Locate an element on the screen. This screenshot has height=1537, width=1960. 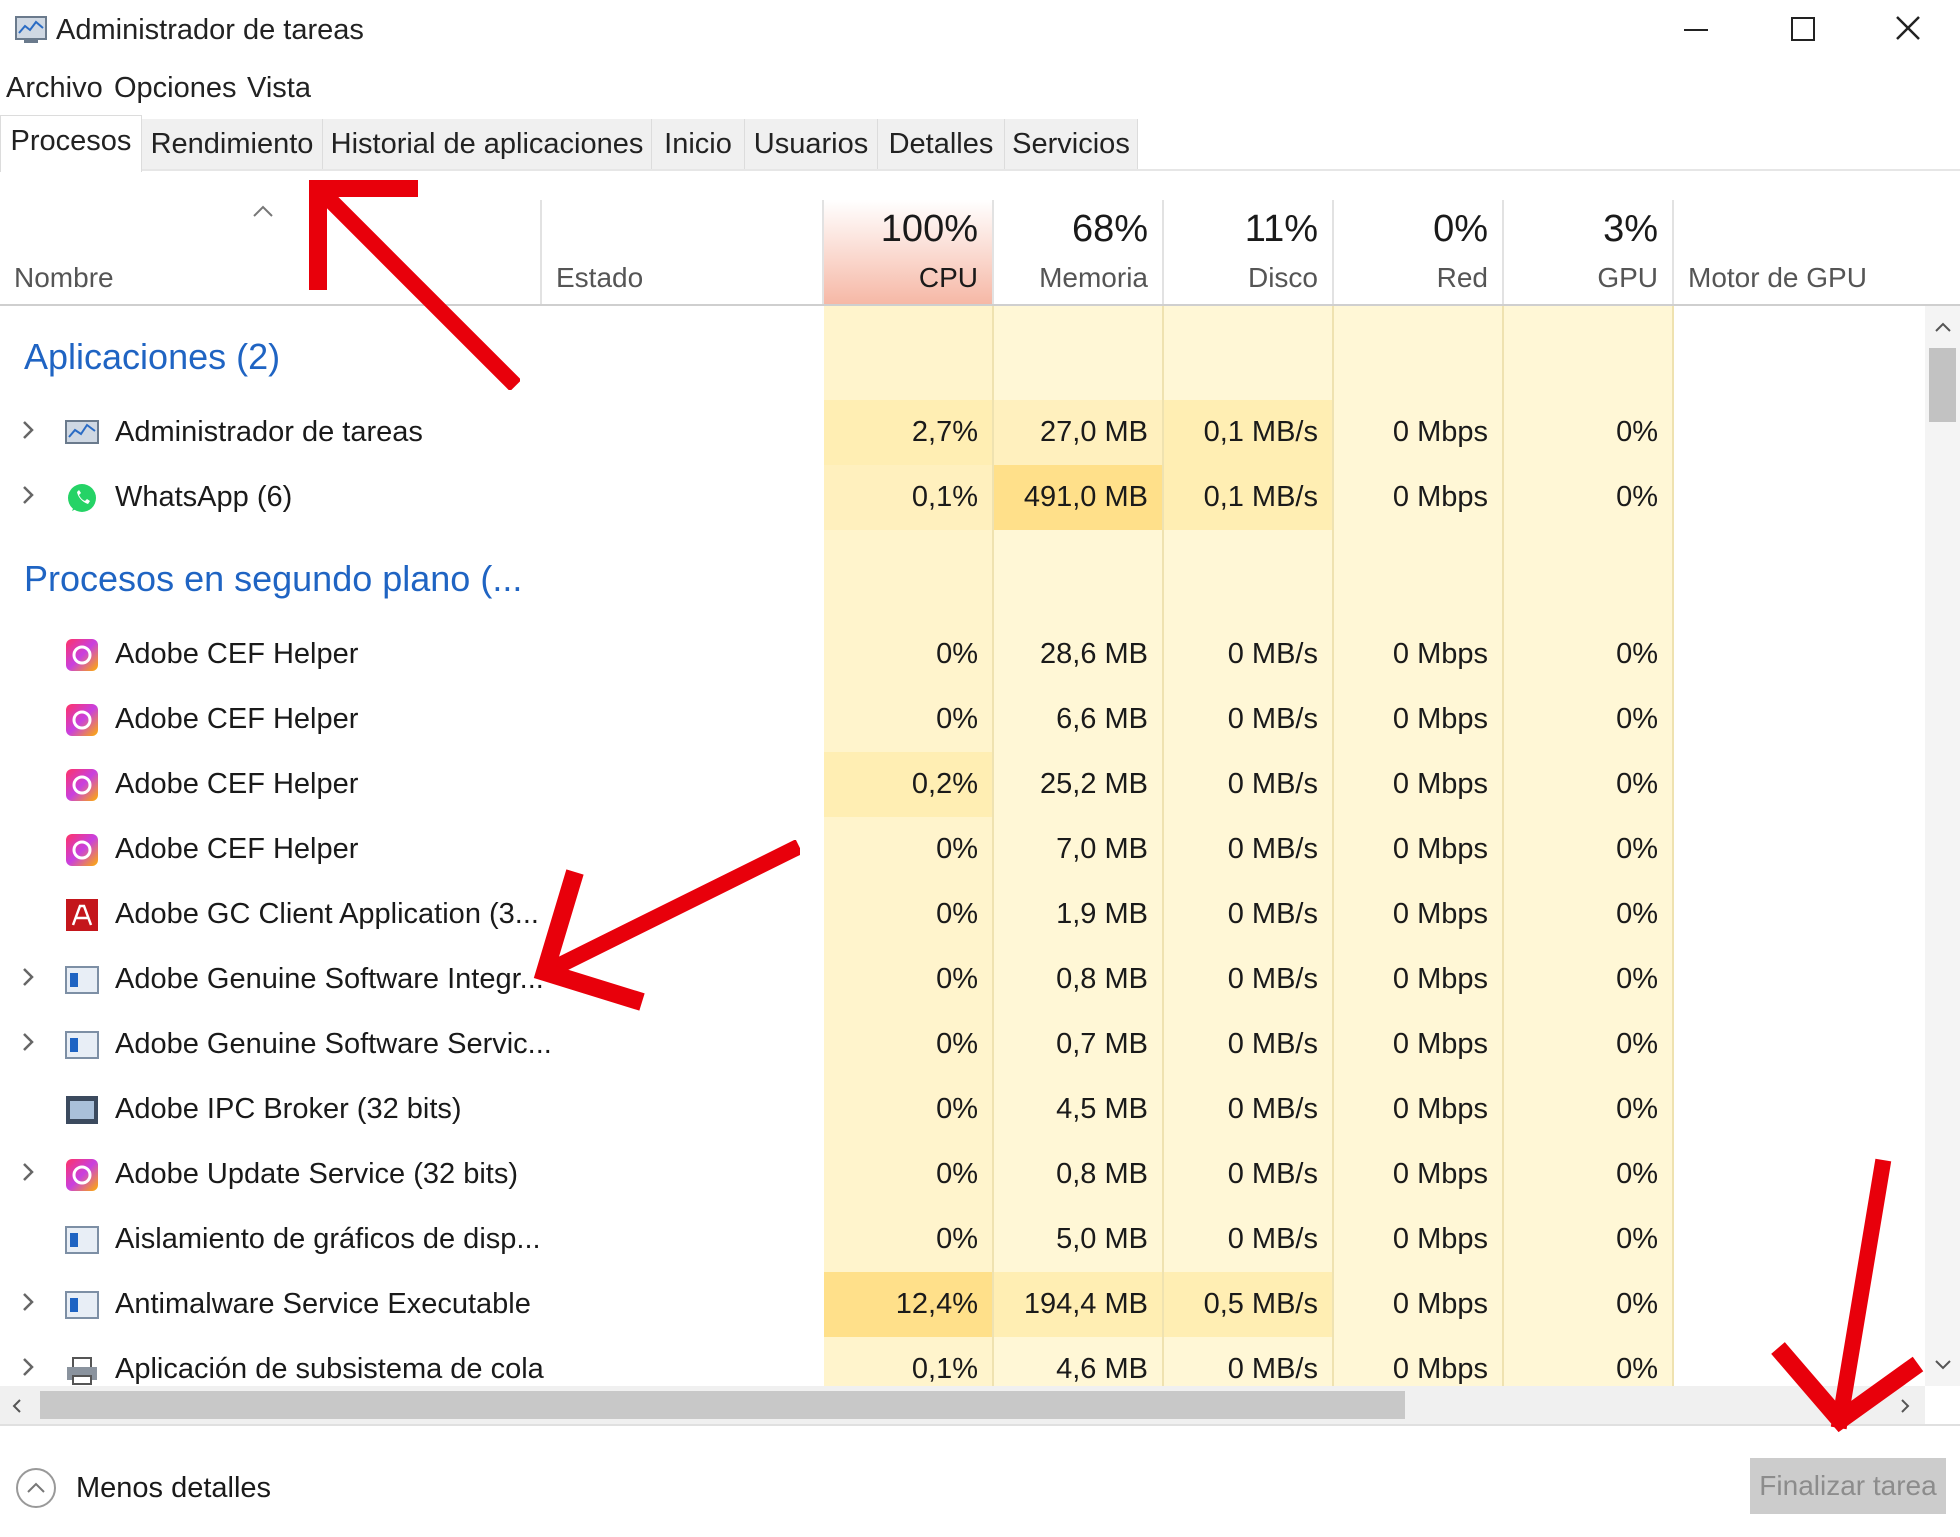
group-apps-title: Aplicaciones (2) is located at coordinates (152, 357).